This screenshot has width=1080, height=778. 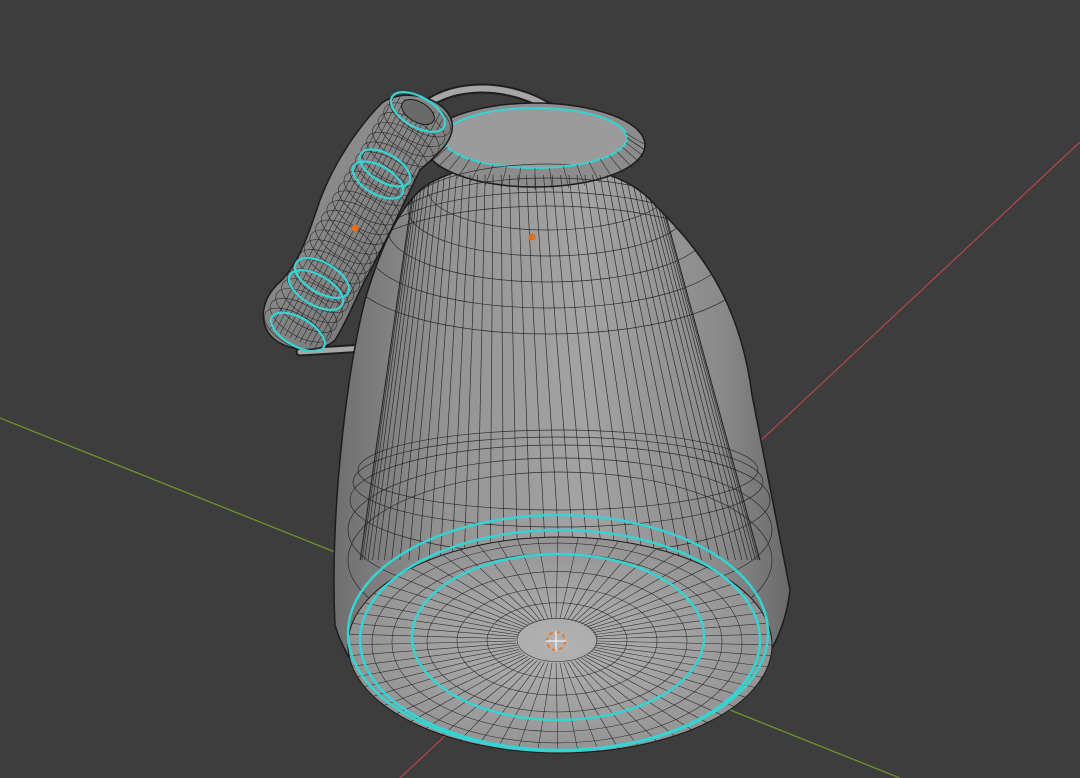 I want to click on grip-origin-dot, so click(x=355, y=228).